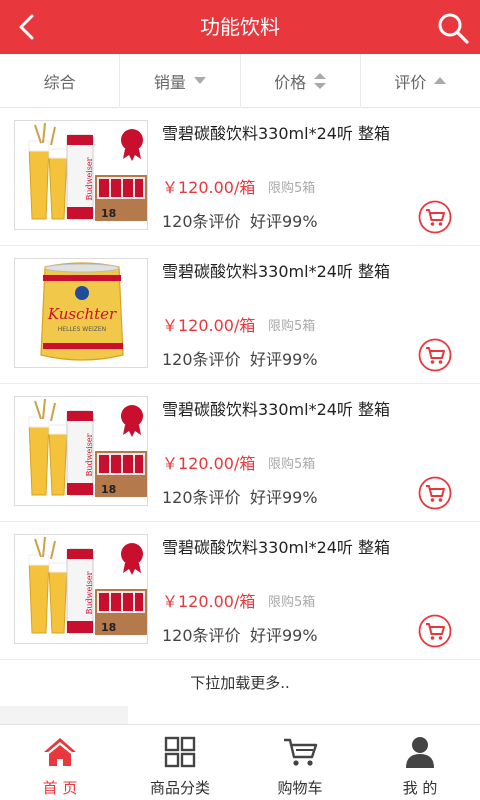 The width and height of the screenshot is (480, 800). What do you see at coordinates (440, 80) in the screenshot?
I see `triangle-up-icon` at bounding box center [440, 80].